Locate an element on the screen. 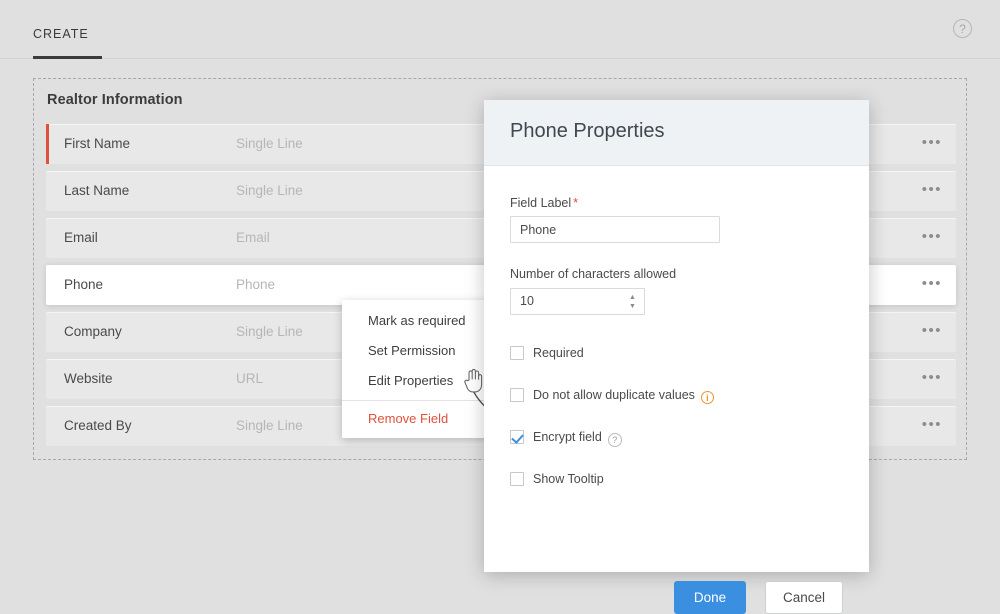  field-label-input is located at coordinates (615, 229).